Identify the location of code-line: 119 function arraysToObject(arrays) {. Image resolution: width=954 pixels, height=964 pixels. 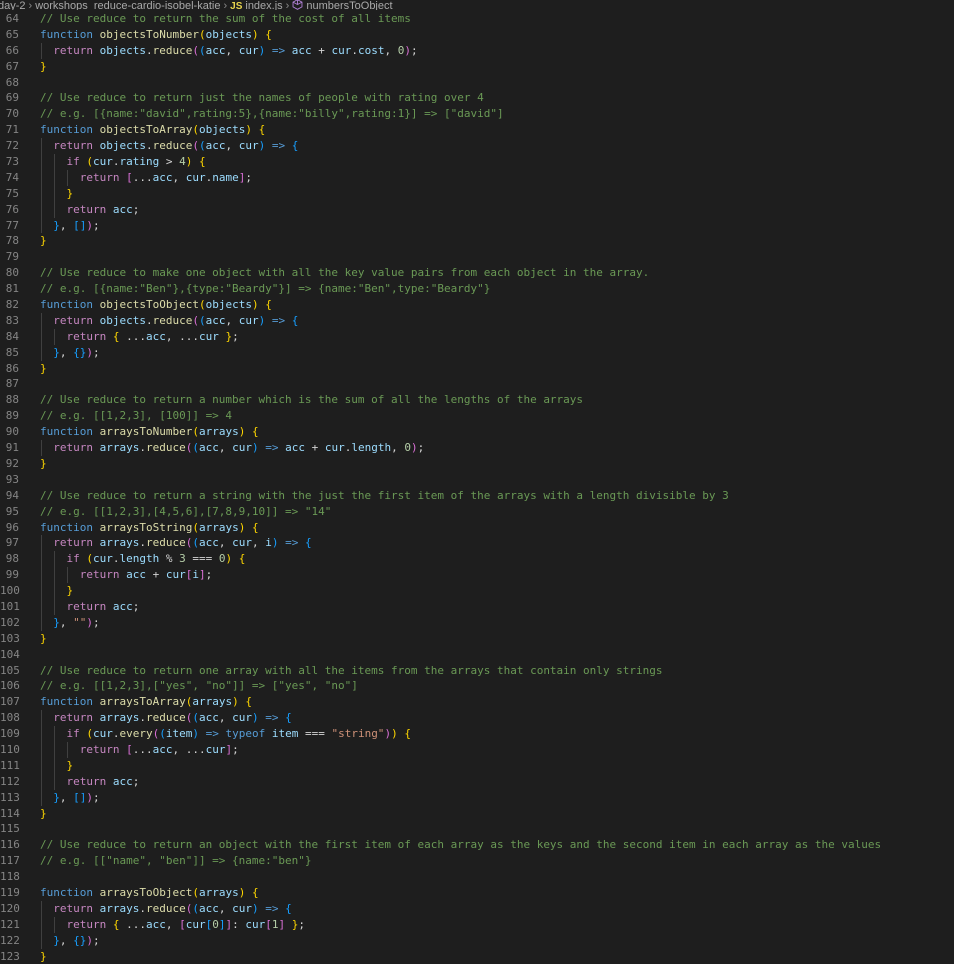
(477, 893).